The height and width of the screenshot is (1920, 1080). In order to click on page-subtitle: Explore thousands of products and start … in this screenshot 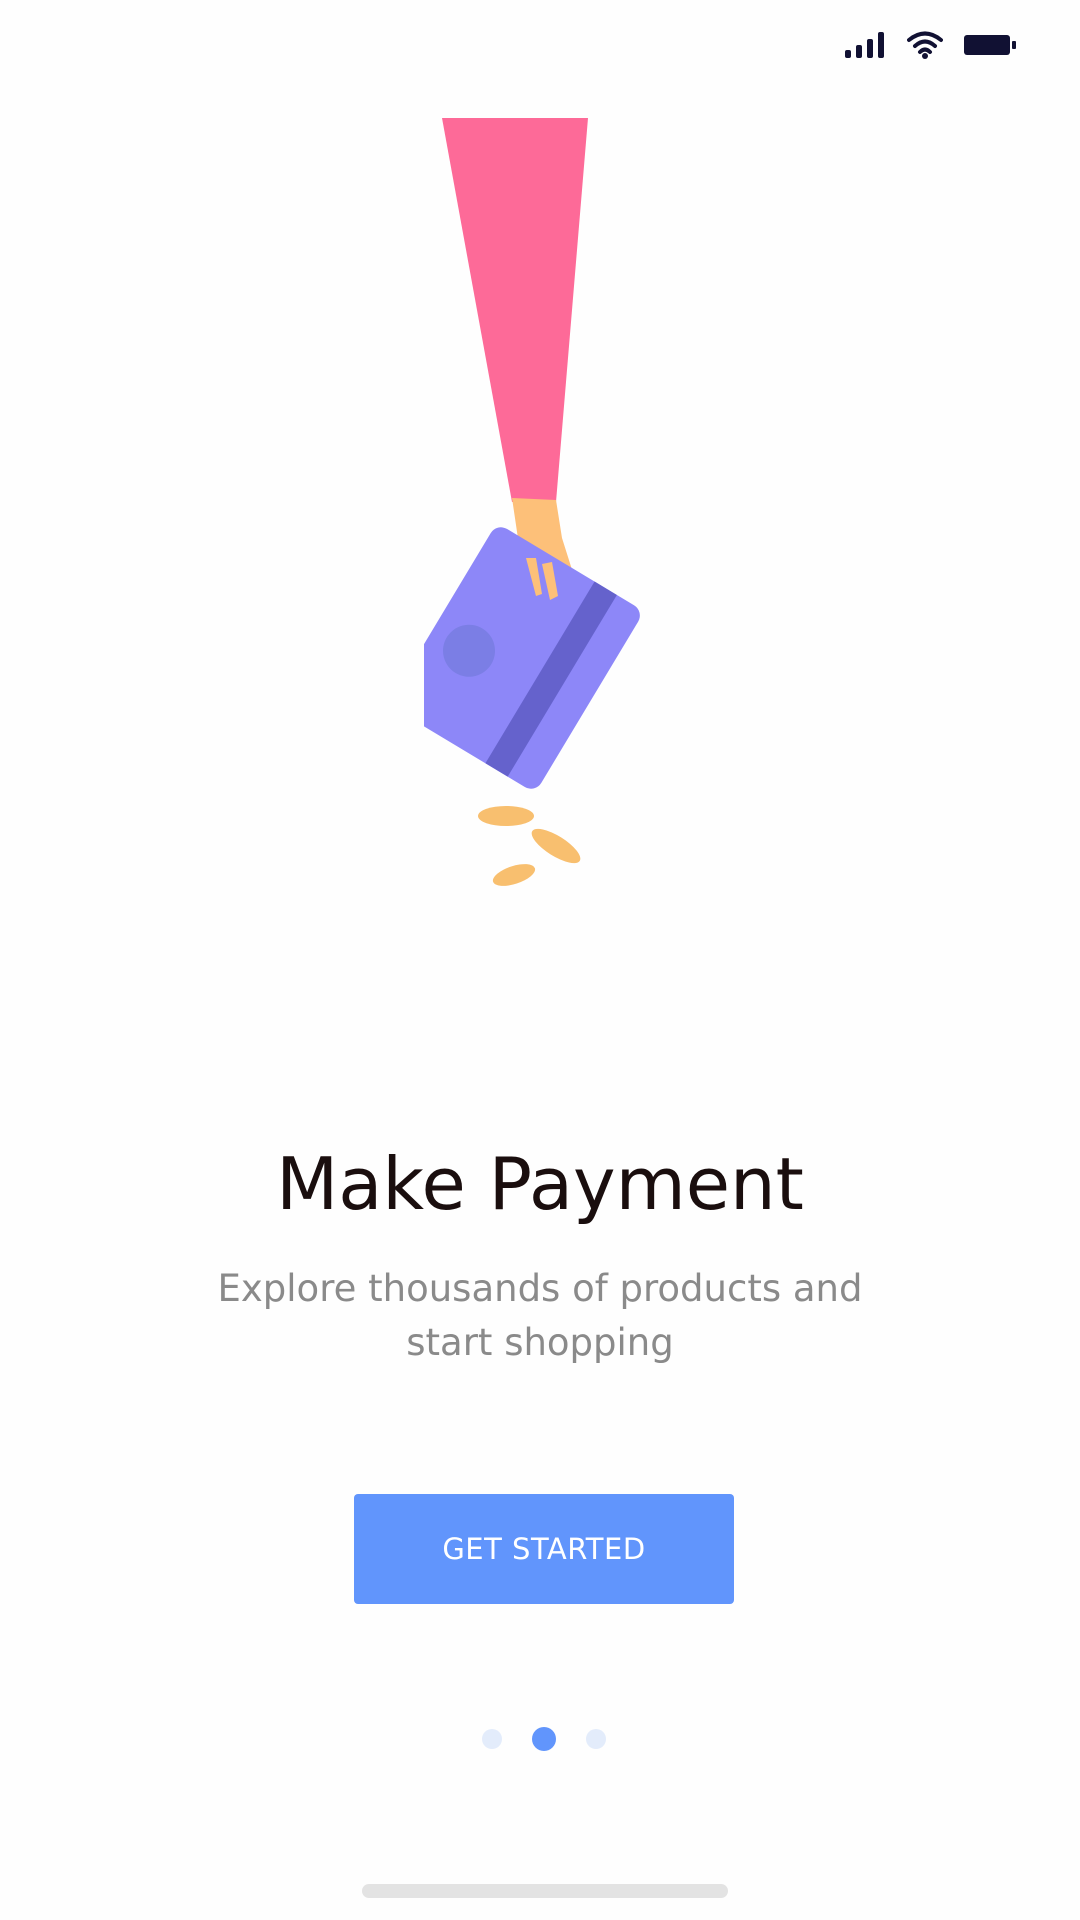, I will do `click(540, 1315)`.